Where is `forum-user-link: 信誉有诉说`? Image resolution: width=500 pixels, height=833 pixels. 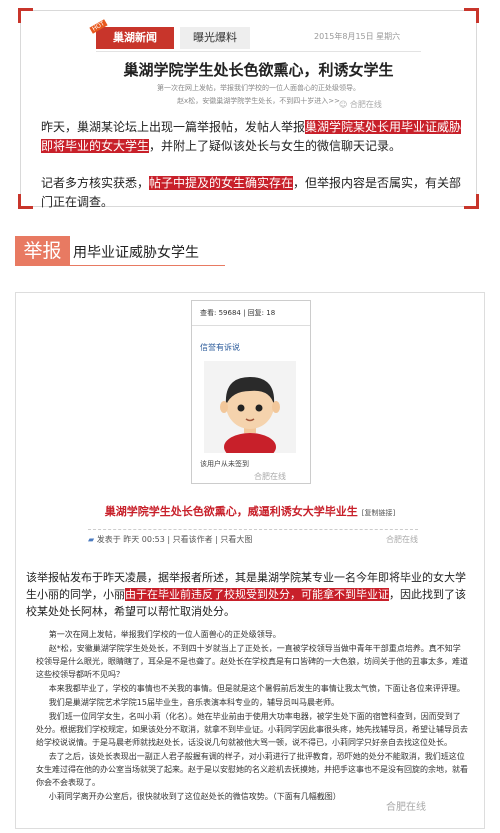 forum-user-link: 信誉有诉说 is located at coordinates (220, 347).